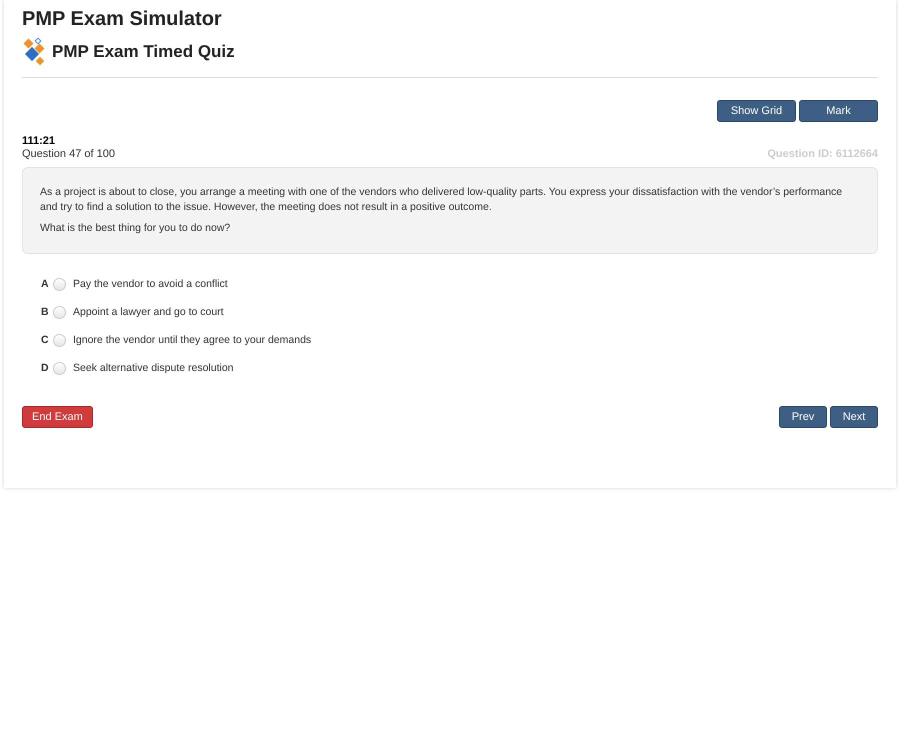 The width and height of the screenshot is (900, 755). Describe the element at coordinates (192, 340) in the screenshot. I see `option-label: Ignore the vendor until they agree to your demands` at that location.